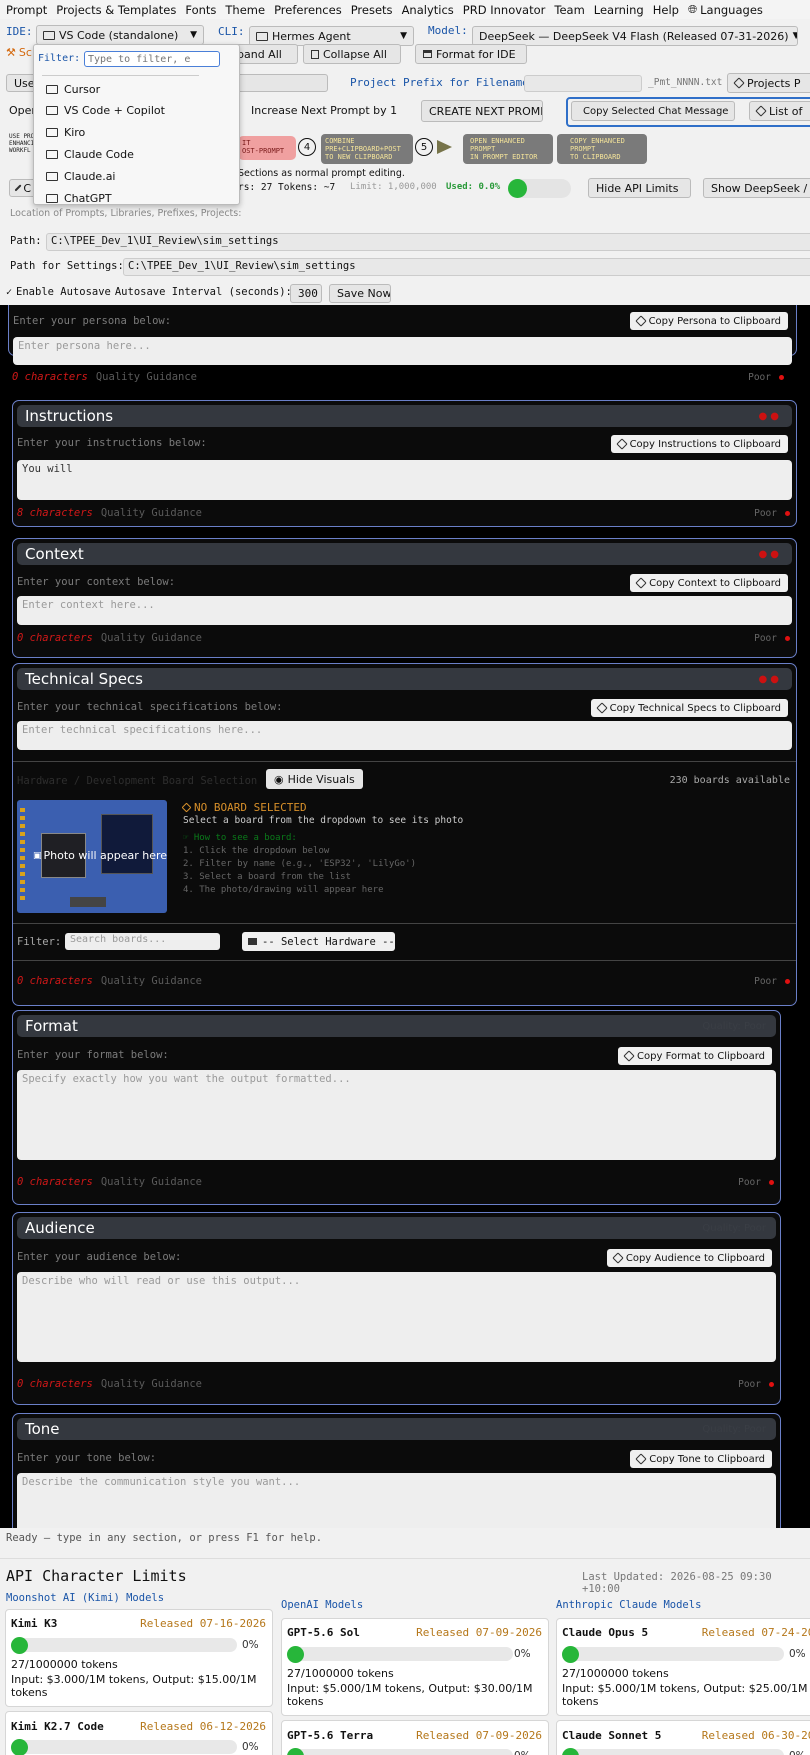 This screenshot has height=1755, width=810. What do you see at coordinates (331, 36) in the screenshot?
I see `cli-select: Hermes Agent ▼` at bounding box center [331, 36].